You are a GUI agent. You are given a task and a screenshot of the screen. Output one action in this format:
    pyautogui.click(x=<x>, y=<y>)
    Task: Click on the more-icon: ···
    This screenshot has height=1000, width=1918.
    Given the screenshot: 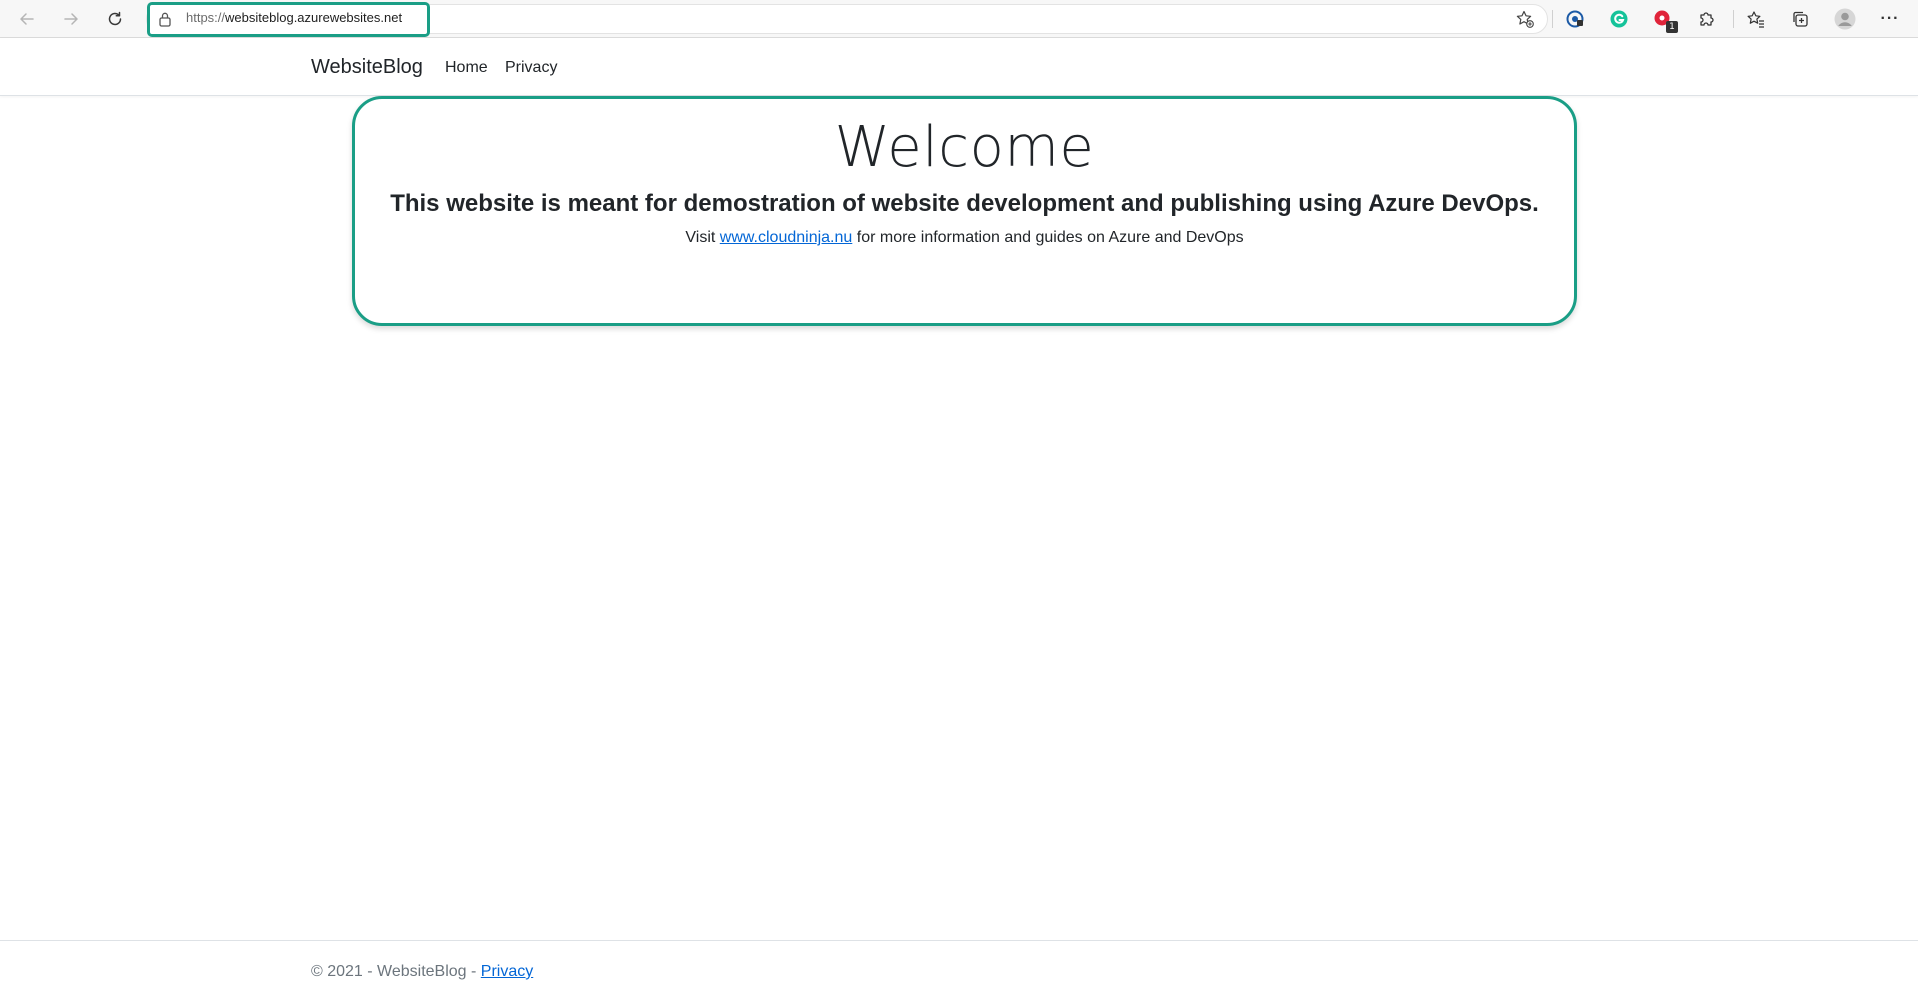 What is the action you would take?
    pyautogui.click(x=1890, y=19)
    